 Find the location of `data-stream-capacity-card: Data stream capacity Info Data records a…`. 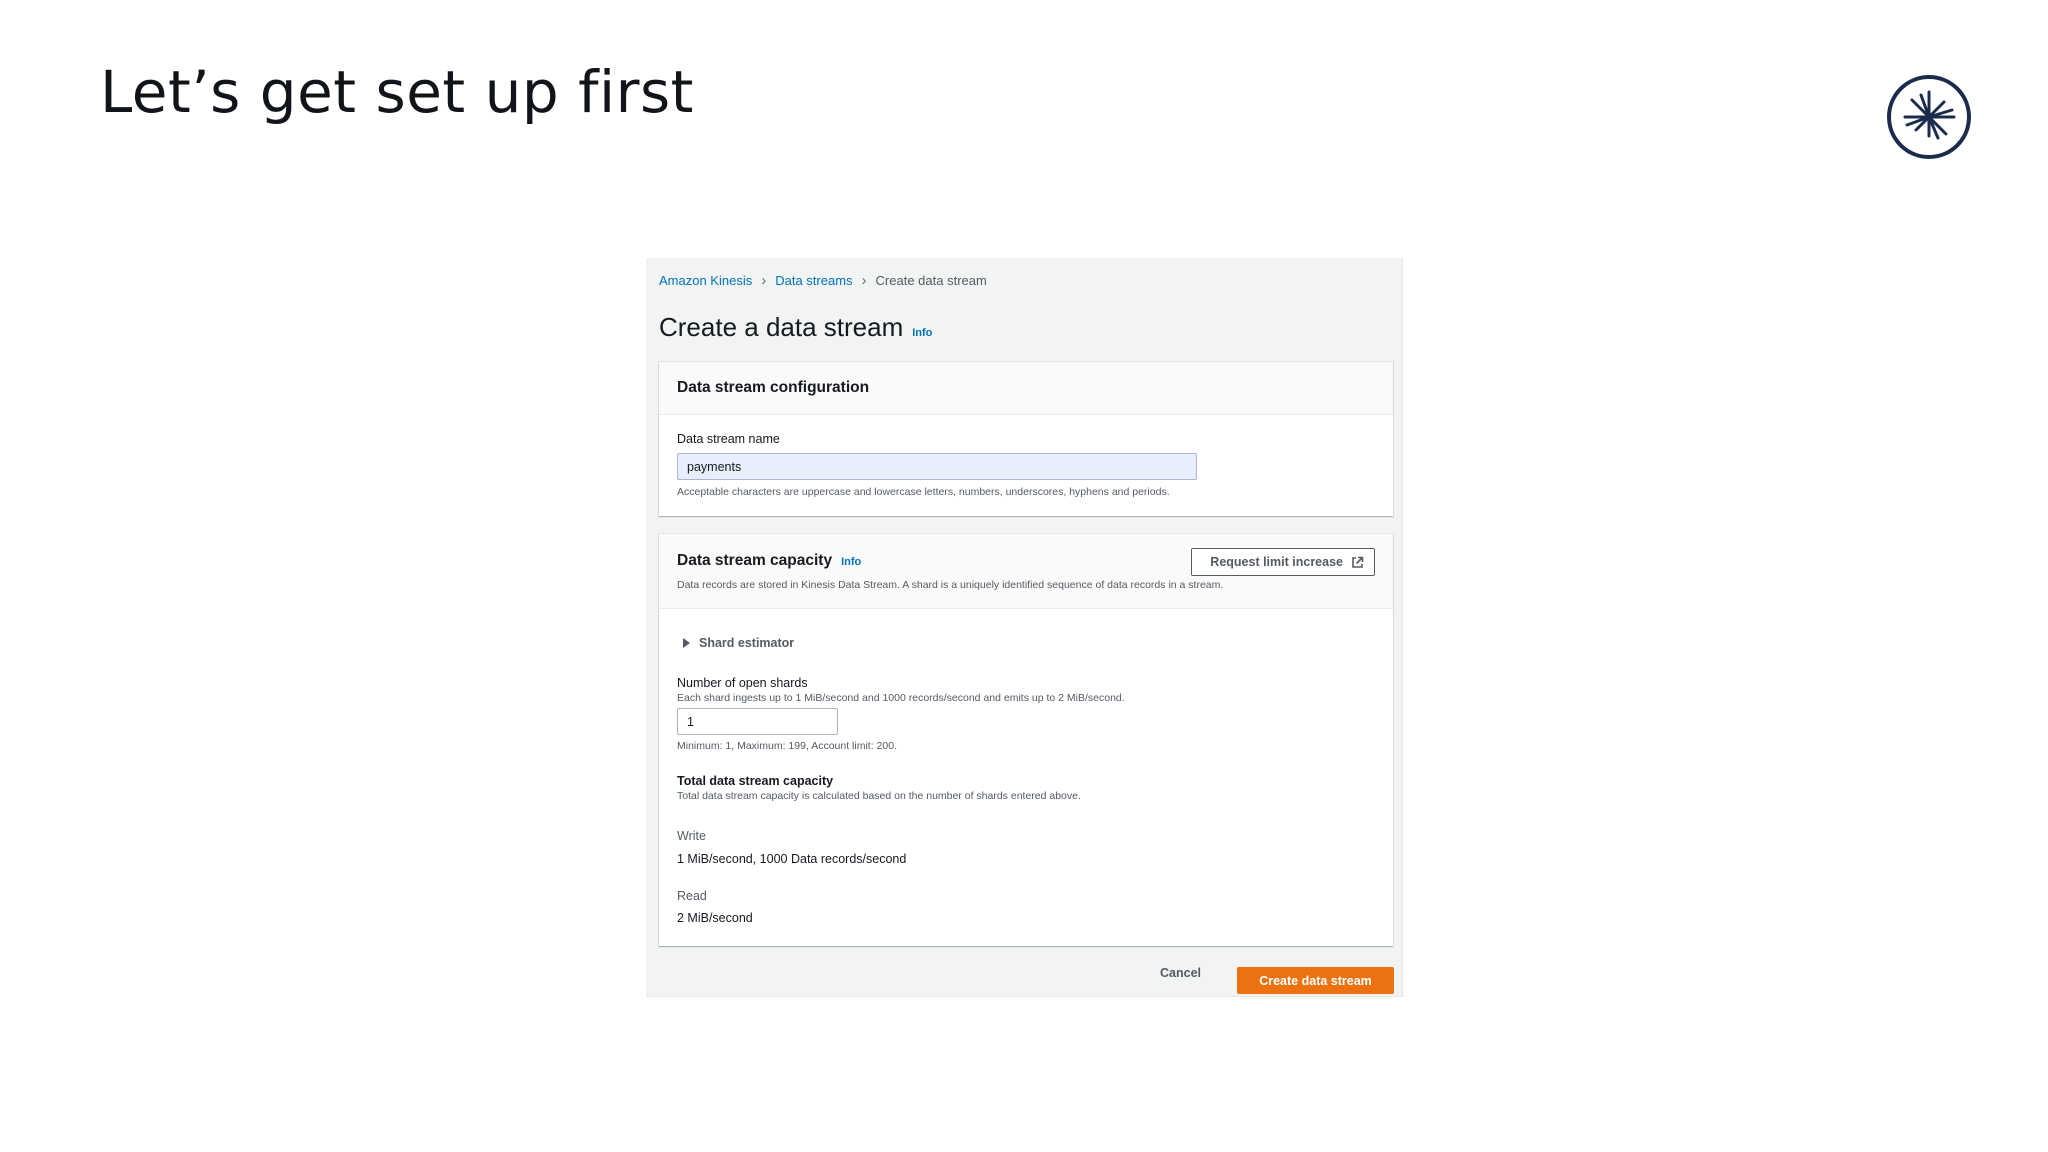

data-stream-capacity-card: Data stream capacity Info Data records a… is located at coordinates (1026, 740).